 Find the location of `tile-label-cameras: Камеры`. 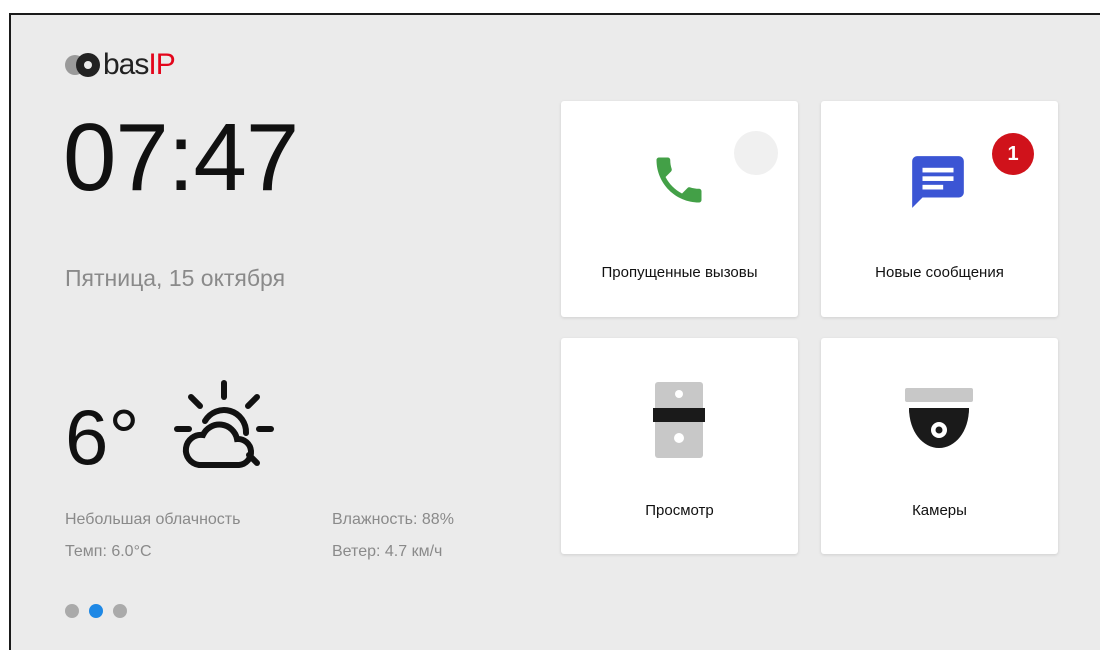

tile-label-cameras: Камеры is located at coordinates (939, 510).